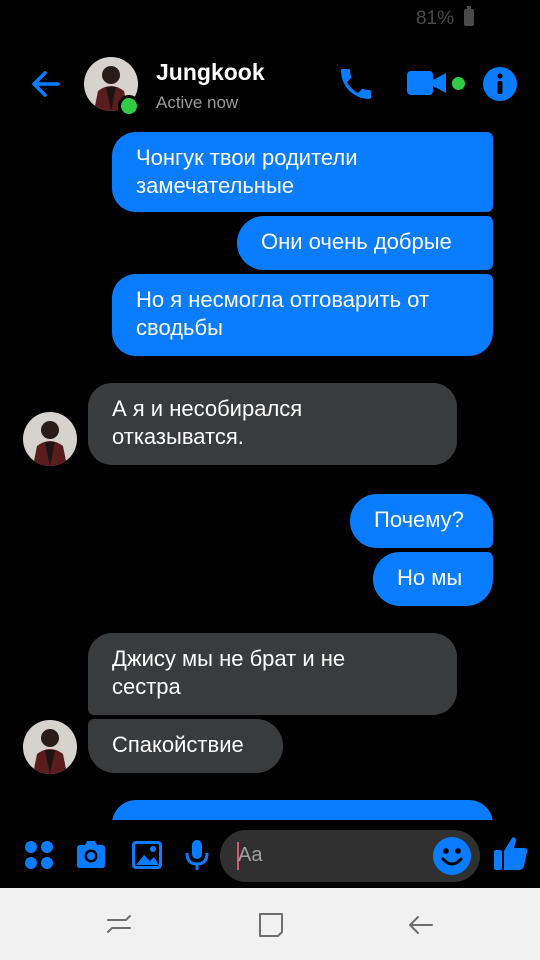  What do you see at coordinates (39, 855) in the screenshot?
I see `apps-icon` at bounding box center [39, 855].